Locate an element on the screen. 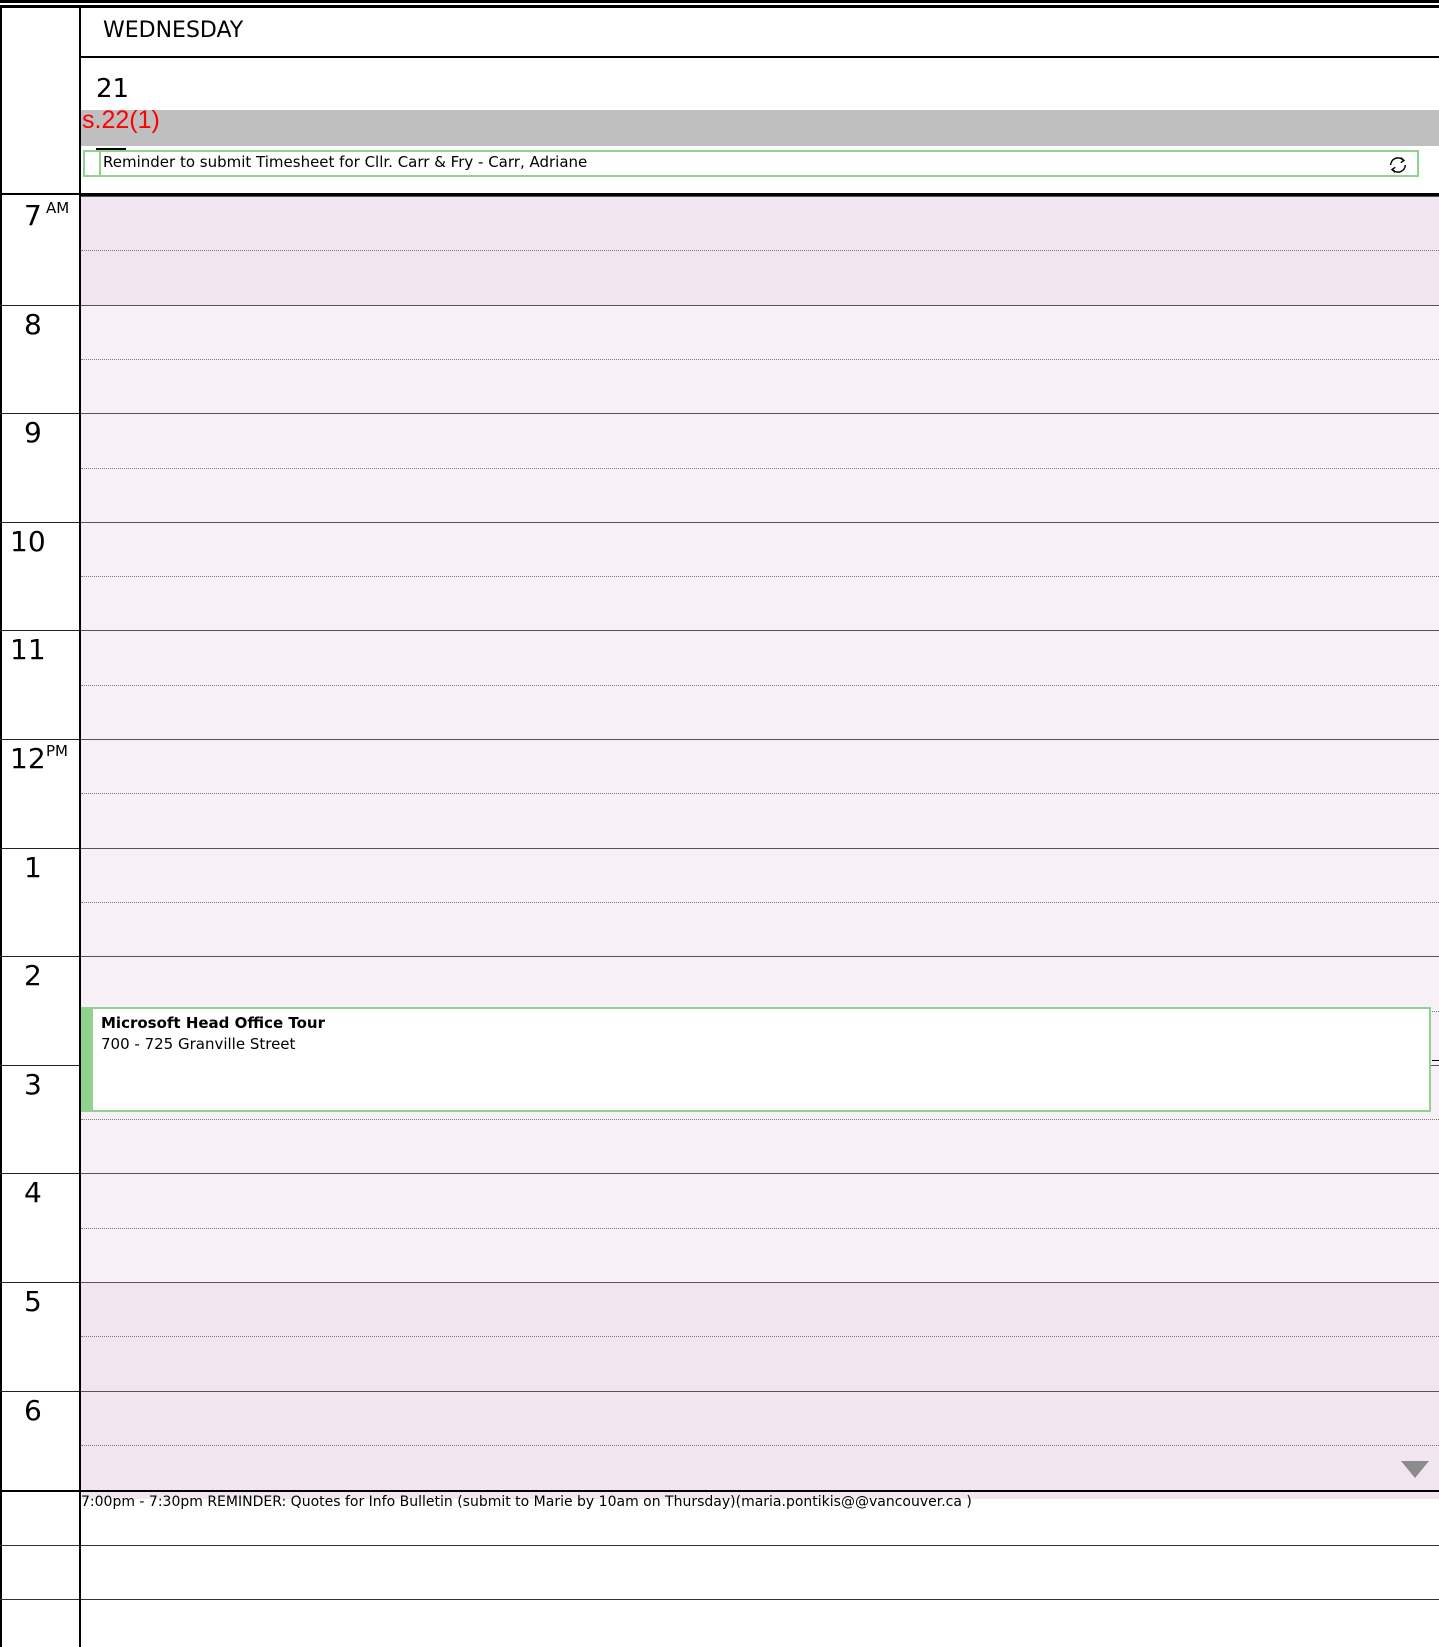 The height and width of the screenshot is (1647, 1439). scroll-down-arrow-icon is located at coordinates (1415, 1469).